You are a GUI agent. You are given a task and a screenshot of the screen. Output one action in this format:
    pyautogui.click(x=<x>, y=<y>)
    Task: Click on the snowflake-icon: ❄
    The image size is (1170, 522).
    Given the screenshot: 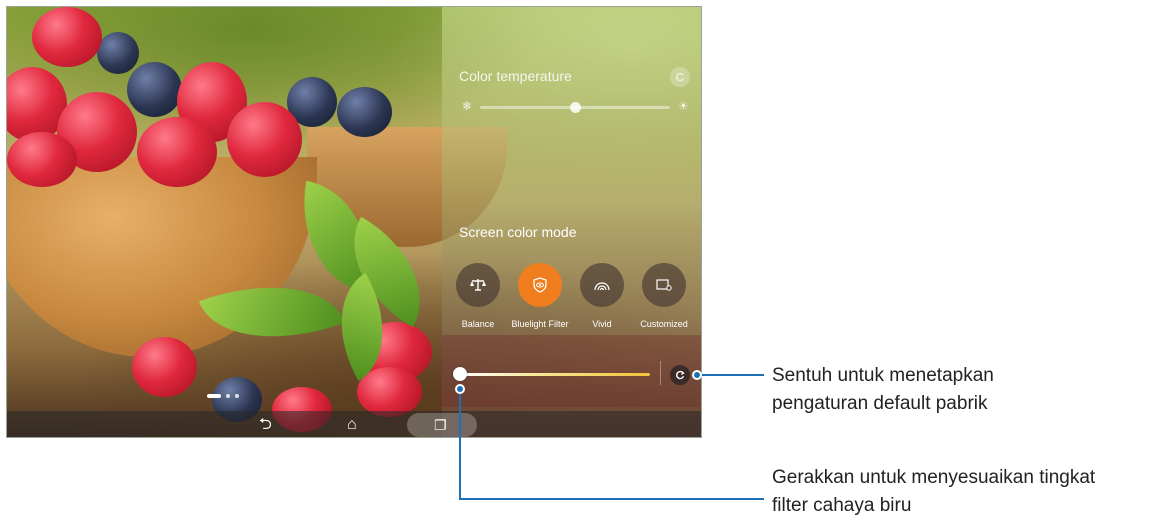 What is the action you would take?
    pyautogui.click(x=467, y=106)
    